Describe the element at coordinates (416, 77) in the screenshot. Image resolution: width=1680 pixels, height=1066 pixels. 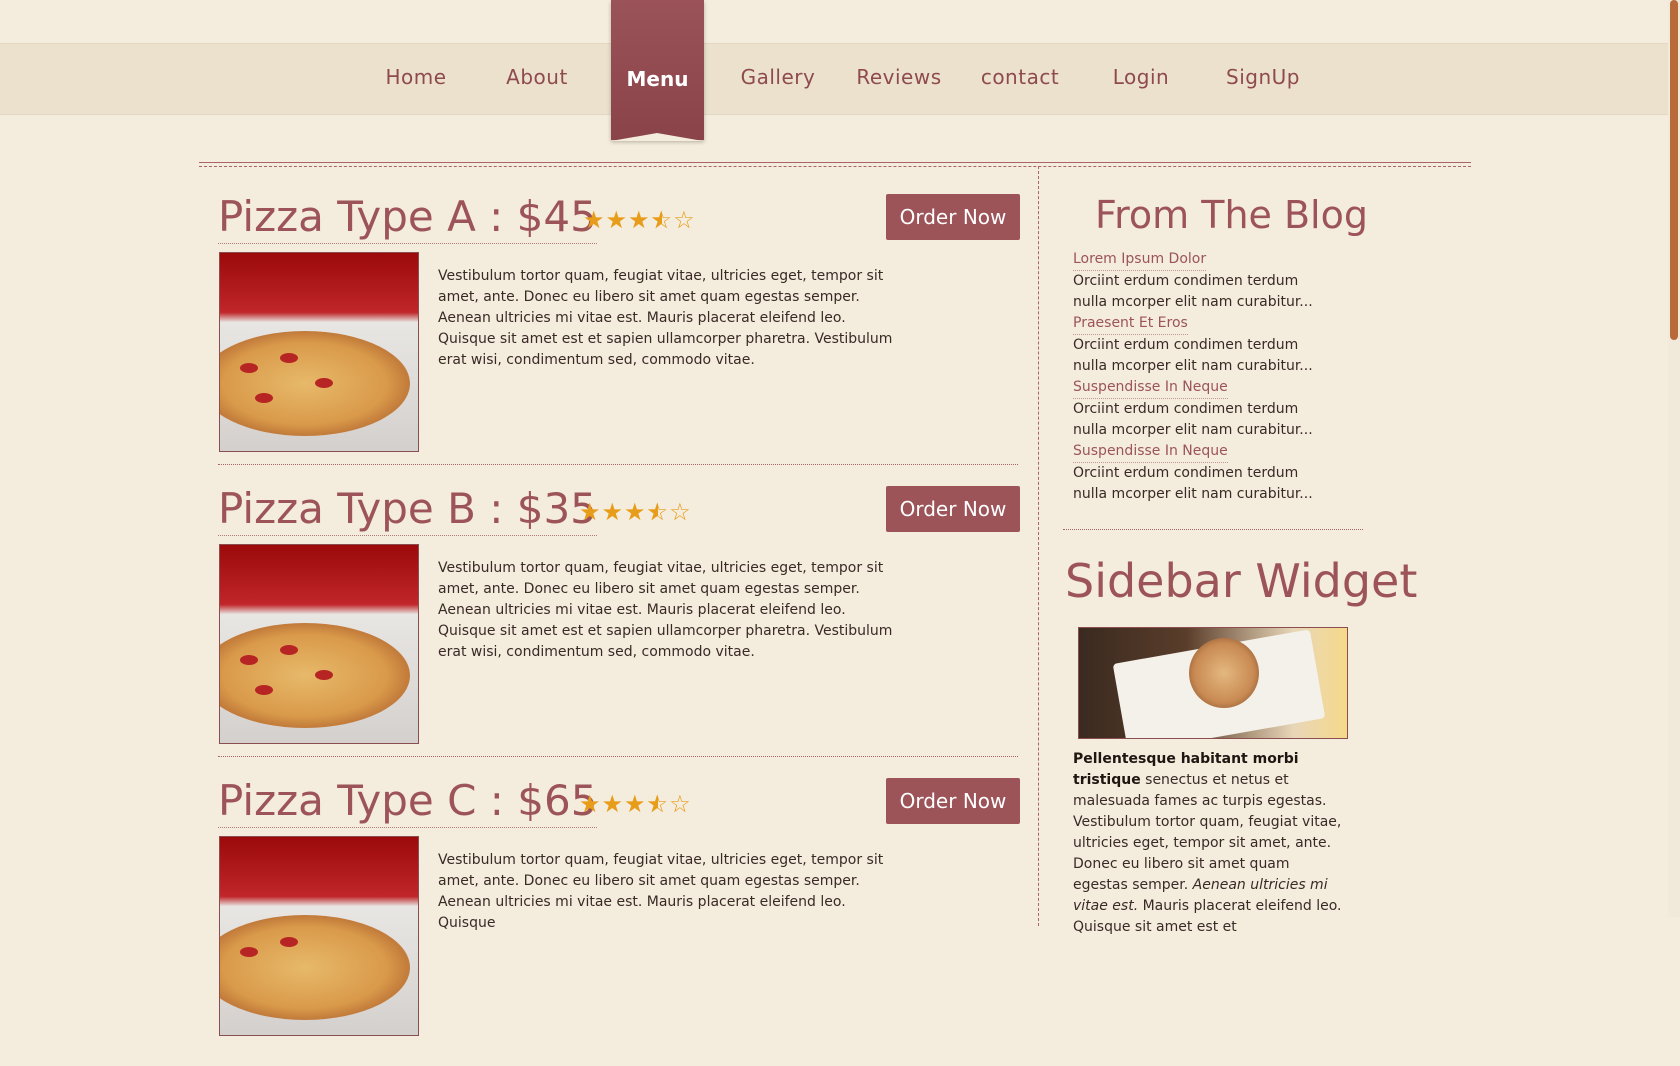
I see `nav-item-home: Home` at that location.